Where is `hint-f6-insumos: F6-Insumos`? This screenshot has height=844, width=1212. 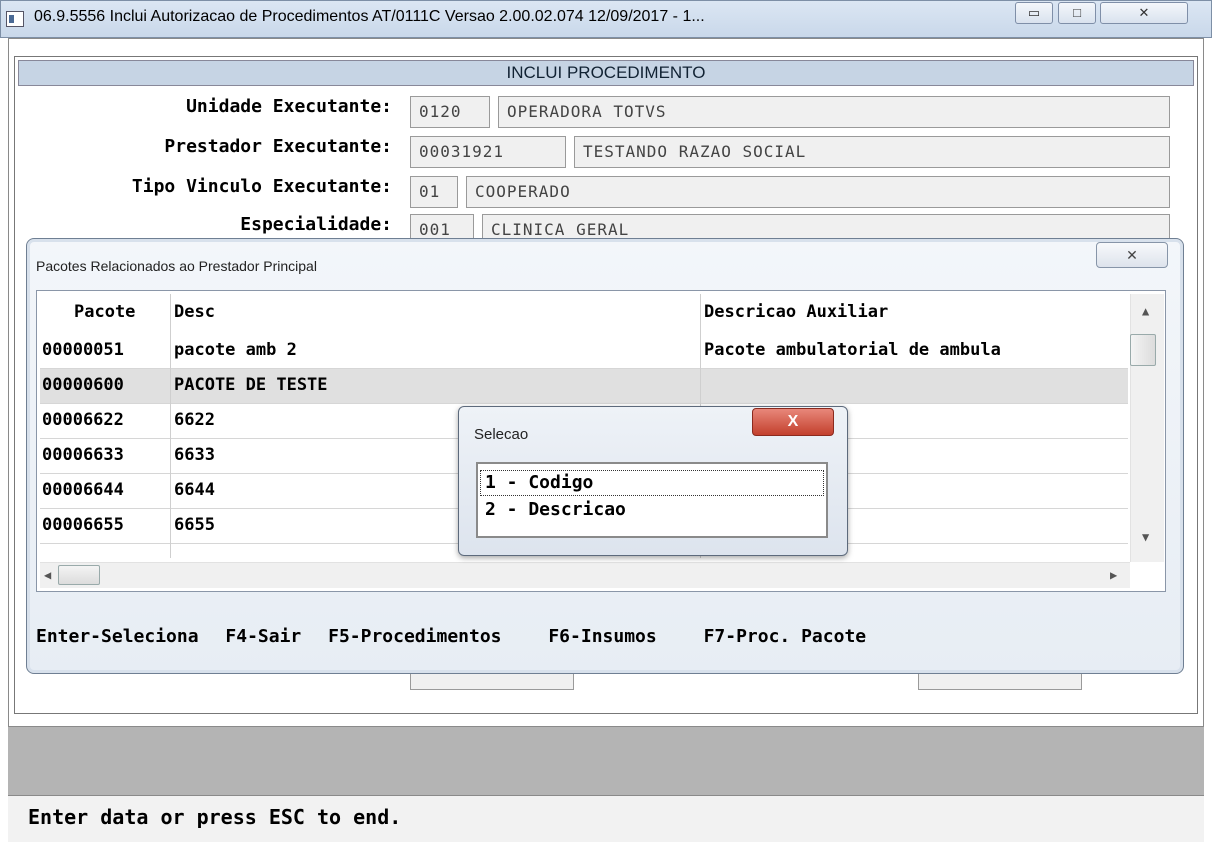
hint-f6-insumos: F6-Insumos is located at coordinates (602, 636).